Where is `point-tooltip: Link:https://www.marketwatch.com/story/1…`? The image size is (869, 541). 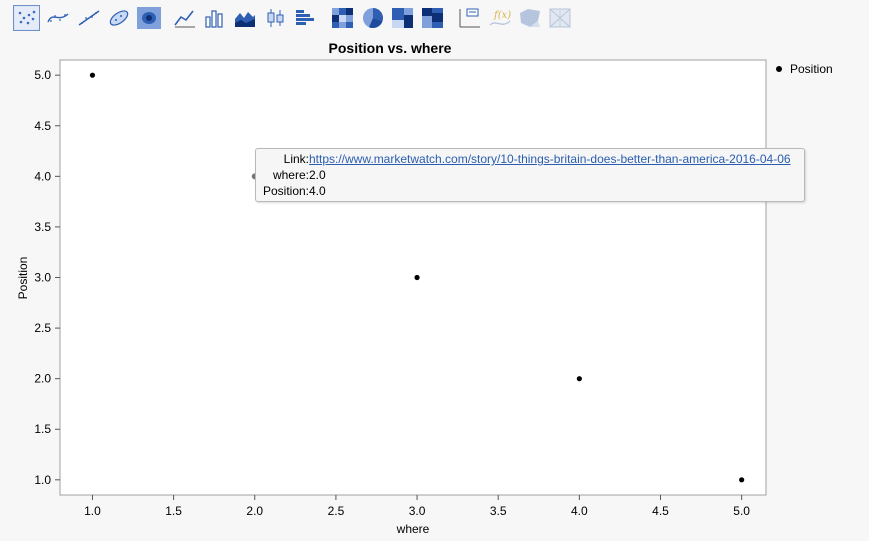 point-tooltip: Link:https://www.marketwatch.com/story/1… is located at coordinates (530, 175).